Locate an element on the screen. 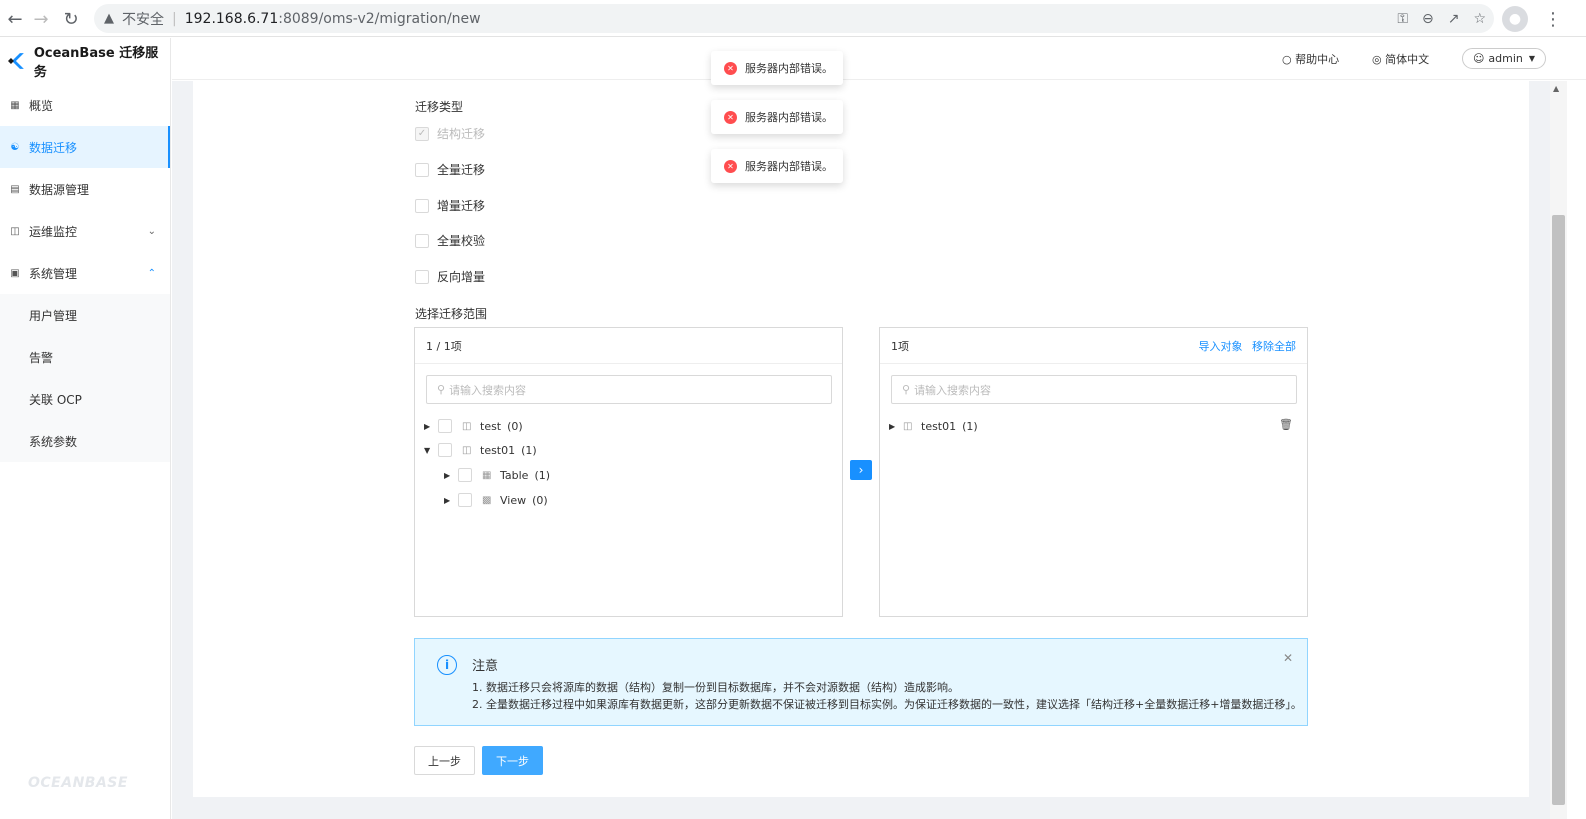 This screenshot has width=1586, height=819. sidebar-item-monitor: ◫ 运维监控 ⌄ is located at coordinates (85, 231).